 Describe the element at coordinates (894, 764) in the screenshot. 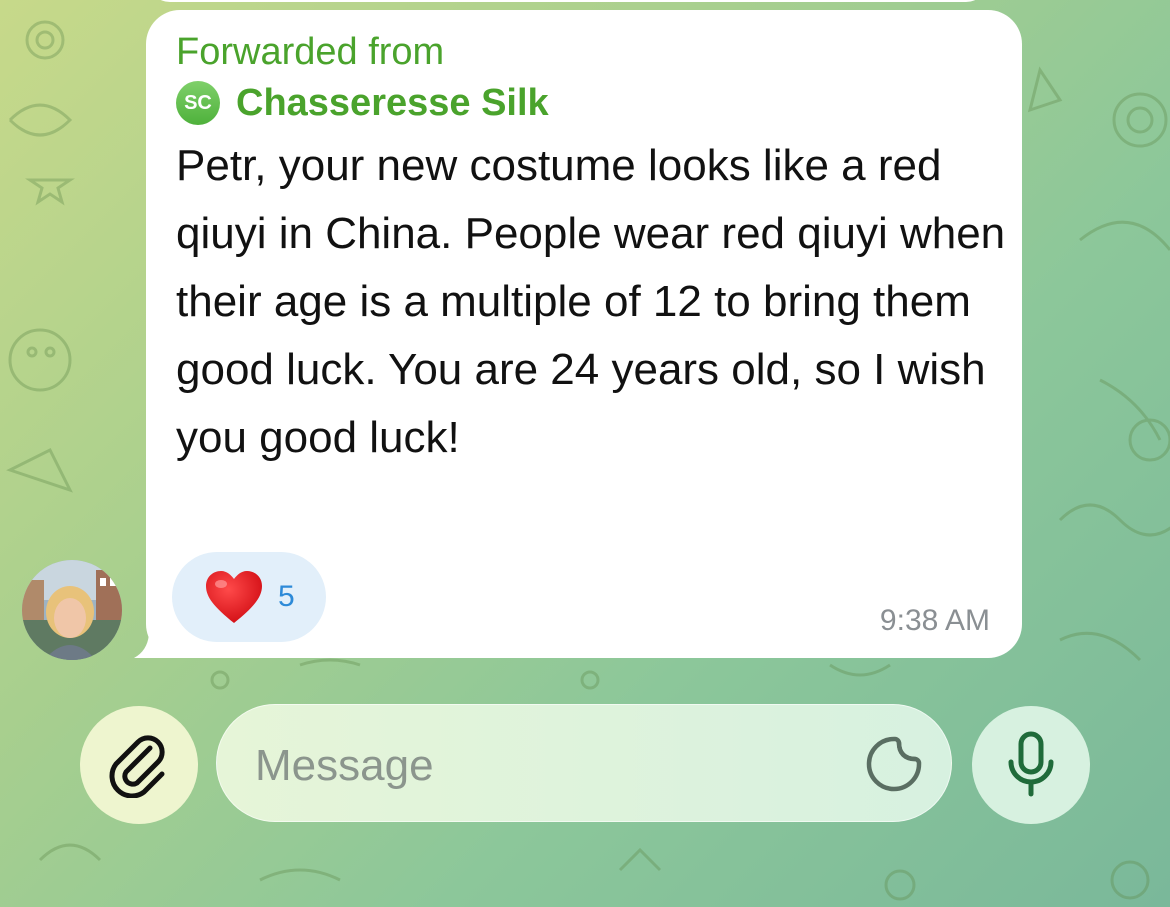

I see `sticker-icon` at that location.